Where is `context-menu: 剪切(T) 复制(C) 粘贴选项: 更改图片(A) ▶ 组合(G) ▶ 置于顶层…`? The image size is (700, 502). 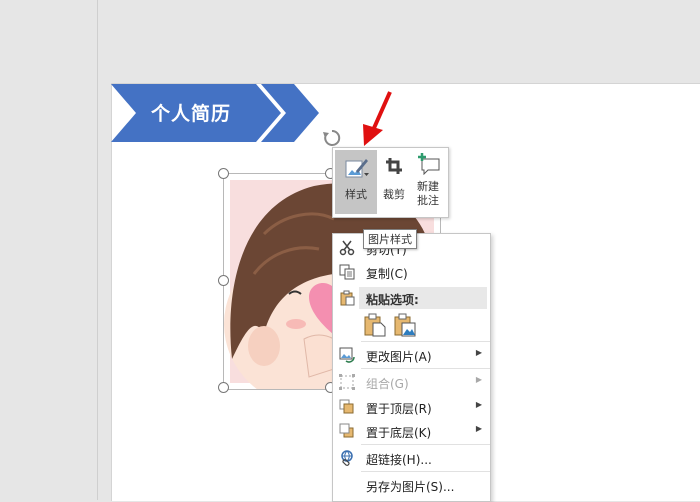 context-menu: 剪切(T) 复制(C) 粘贴选项: 更改图片(A) ▶ 组合(G) ▶ 置于顶层… is located at coordinates (411, 367).